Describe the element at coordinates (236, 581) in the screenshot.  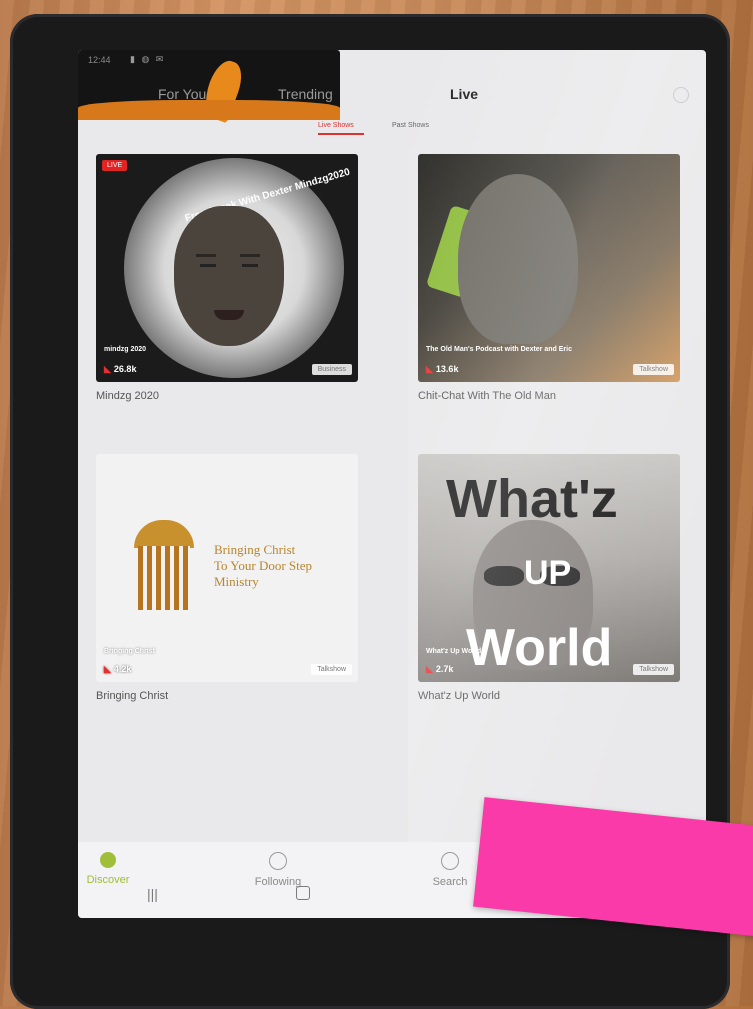
I see `ministry-line-3: Ministry` at that location.